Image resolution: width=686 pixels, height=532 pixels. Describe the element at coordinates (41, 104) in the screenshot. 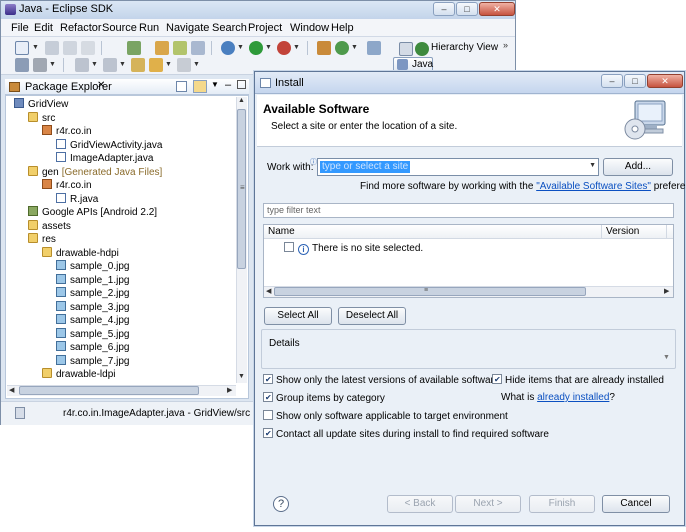

I see `tree-item: GridView` at that location.